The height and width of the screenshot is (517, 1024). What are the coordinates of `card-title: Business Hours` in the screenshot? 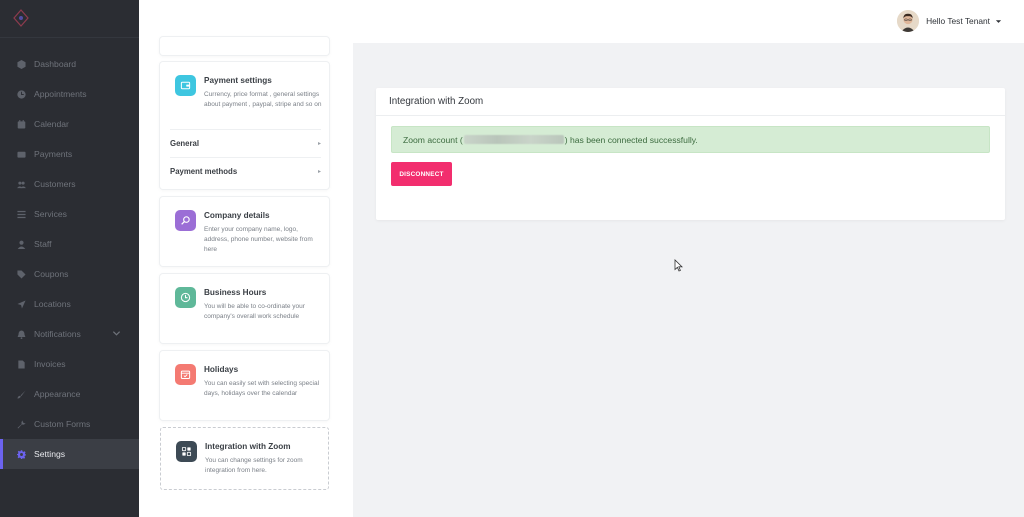 It's located at (235, 292).